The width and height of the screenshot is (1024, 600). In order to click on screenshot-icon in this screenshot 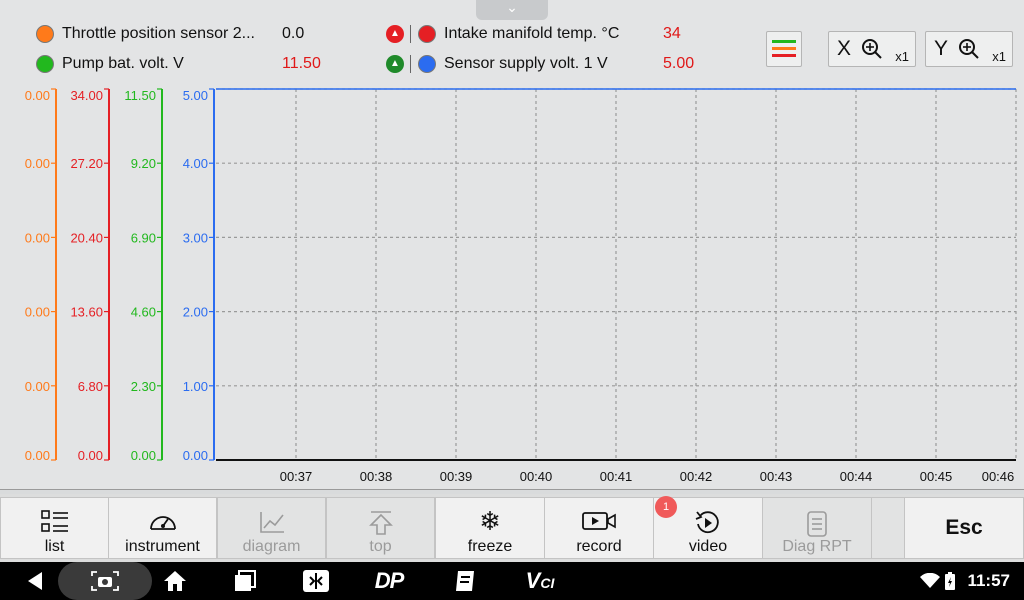, I will do `click(105, 581)`.